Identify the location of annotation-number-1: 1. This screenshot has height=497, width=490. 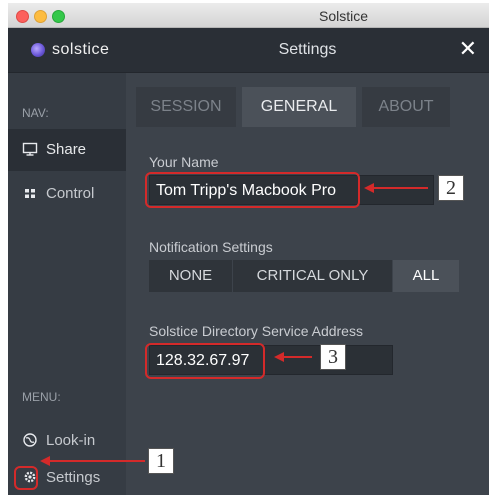
(161, 461).